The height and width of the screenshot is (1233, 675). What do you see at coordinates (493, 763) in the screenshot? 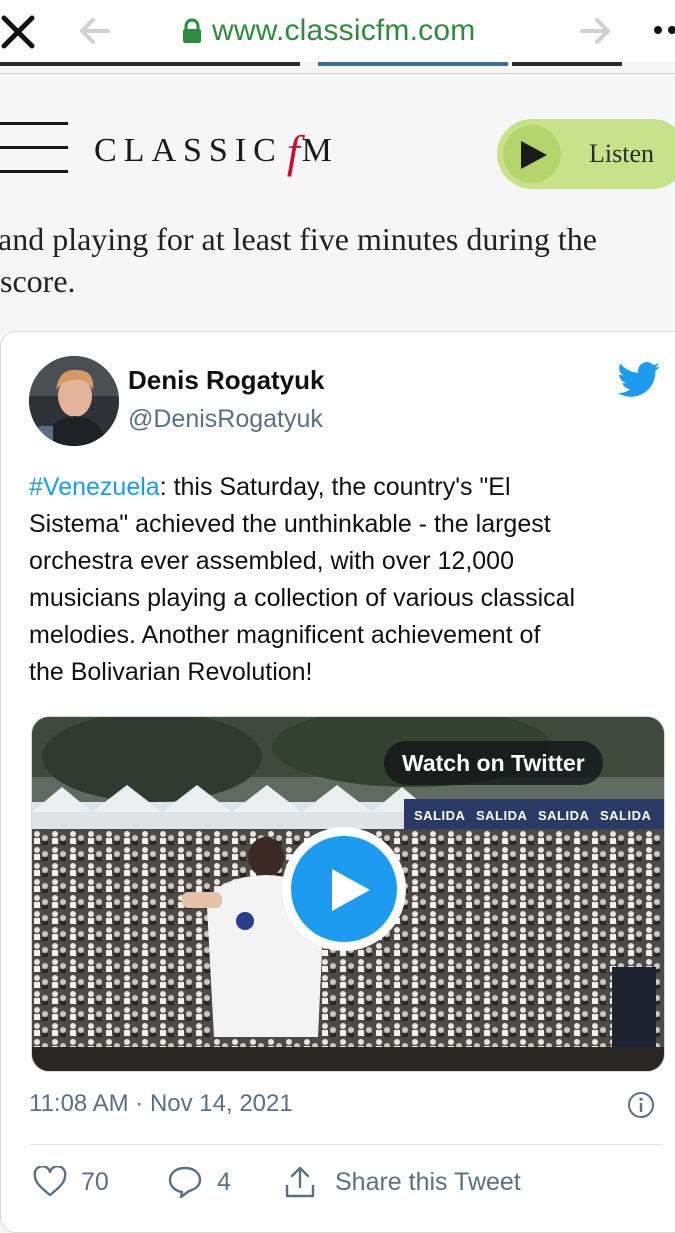
I see `watch-on-twitter-button: Watch on Twitter` at bounding box center [493, 763].